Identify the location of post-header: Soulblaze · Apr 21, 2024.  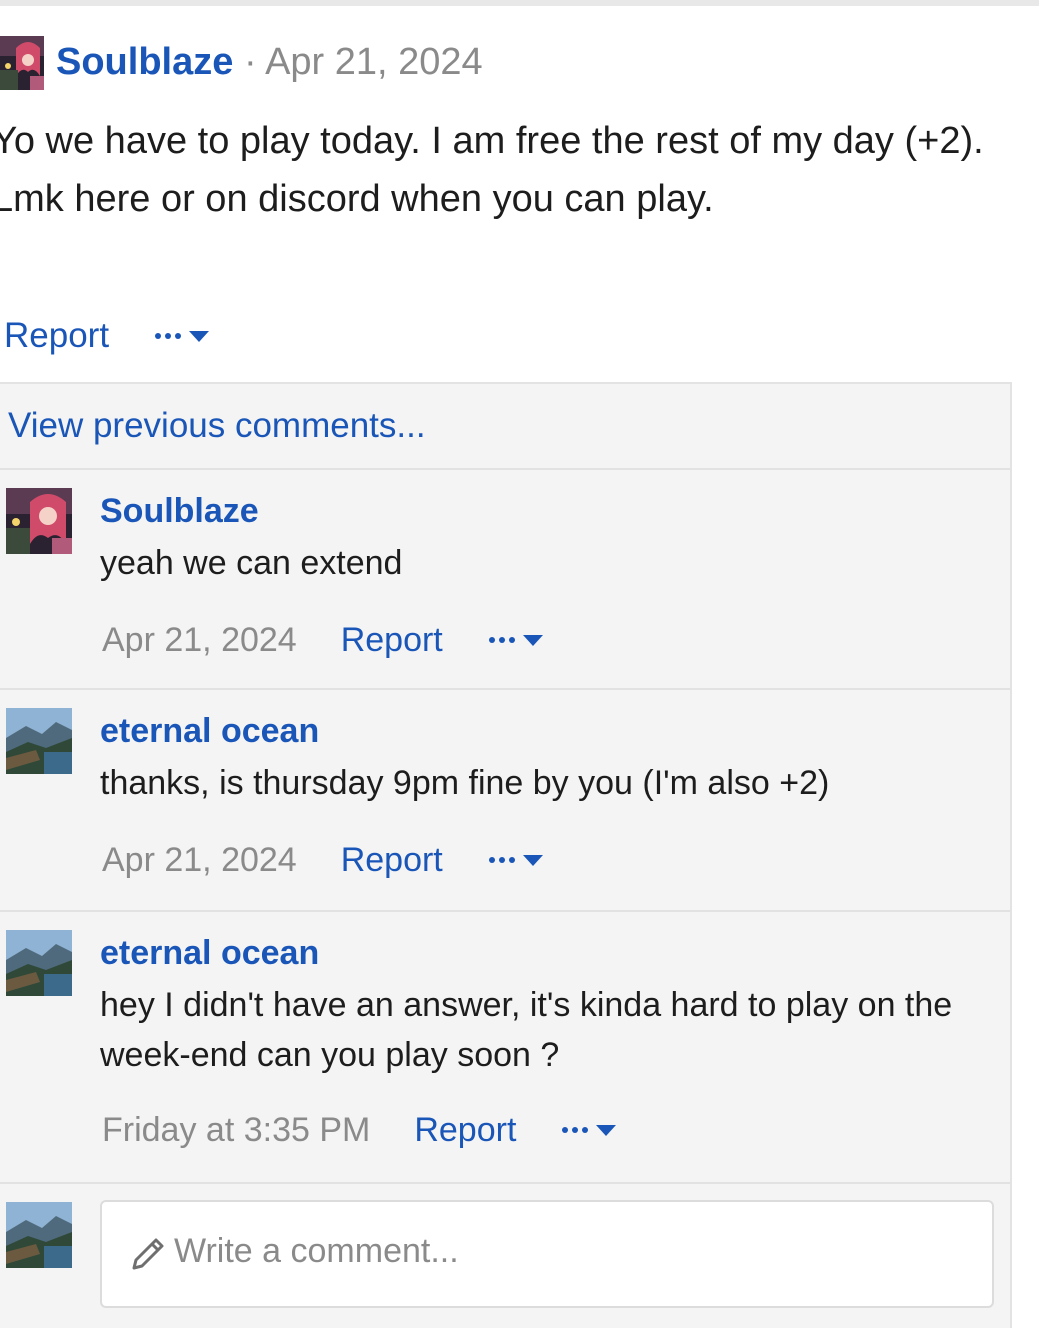
(269, 62).